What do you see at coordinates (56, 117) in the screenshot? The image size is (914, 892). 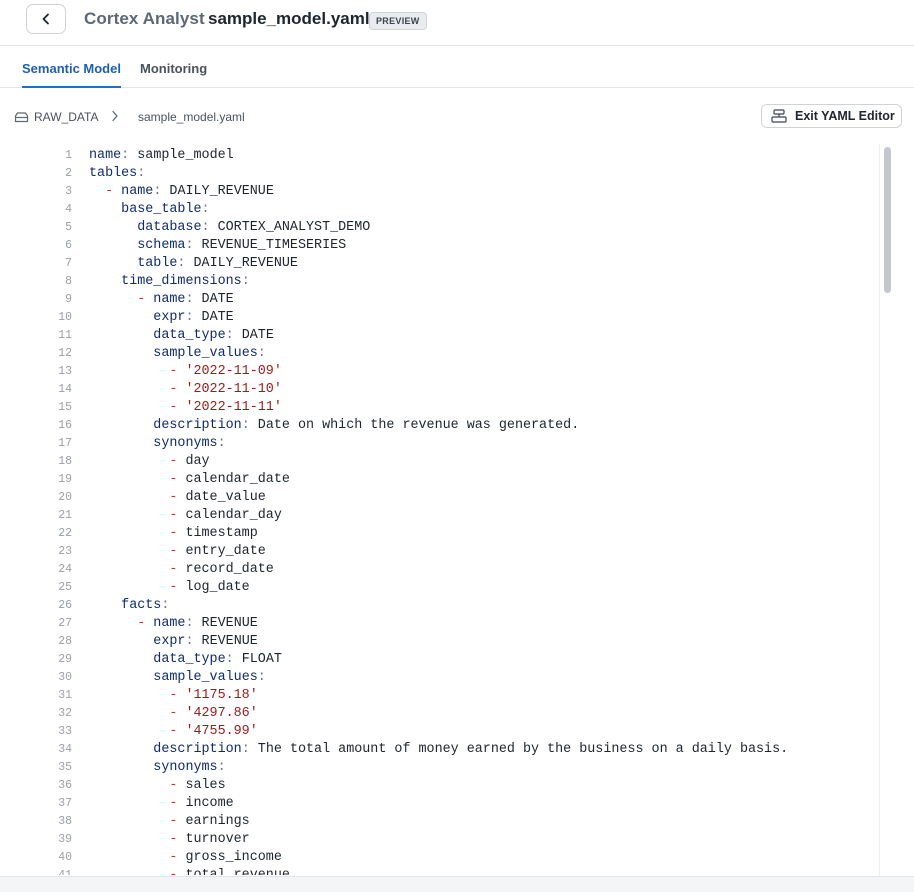 I see `breadcrumb-root: RAW_DATA` at bounding box center [56, 117].